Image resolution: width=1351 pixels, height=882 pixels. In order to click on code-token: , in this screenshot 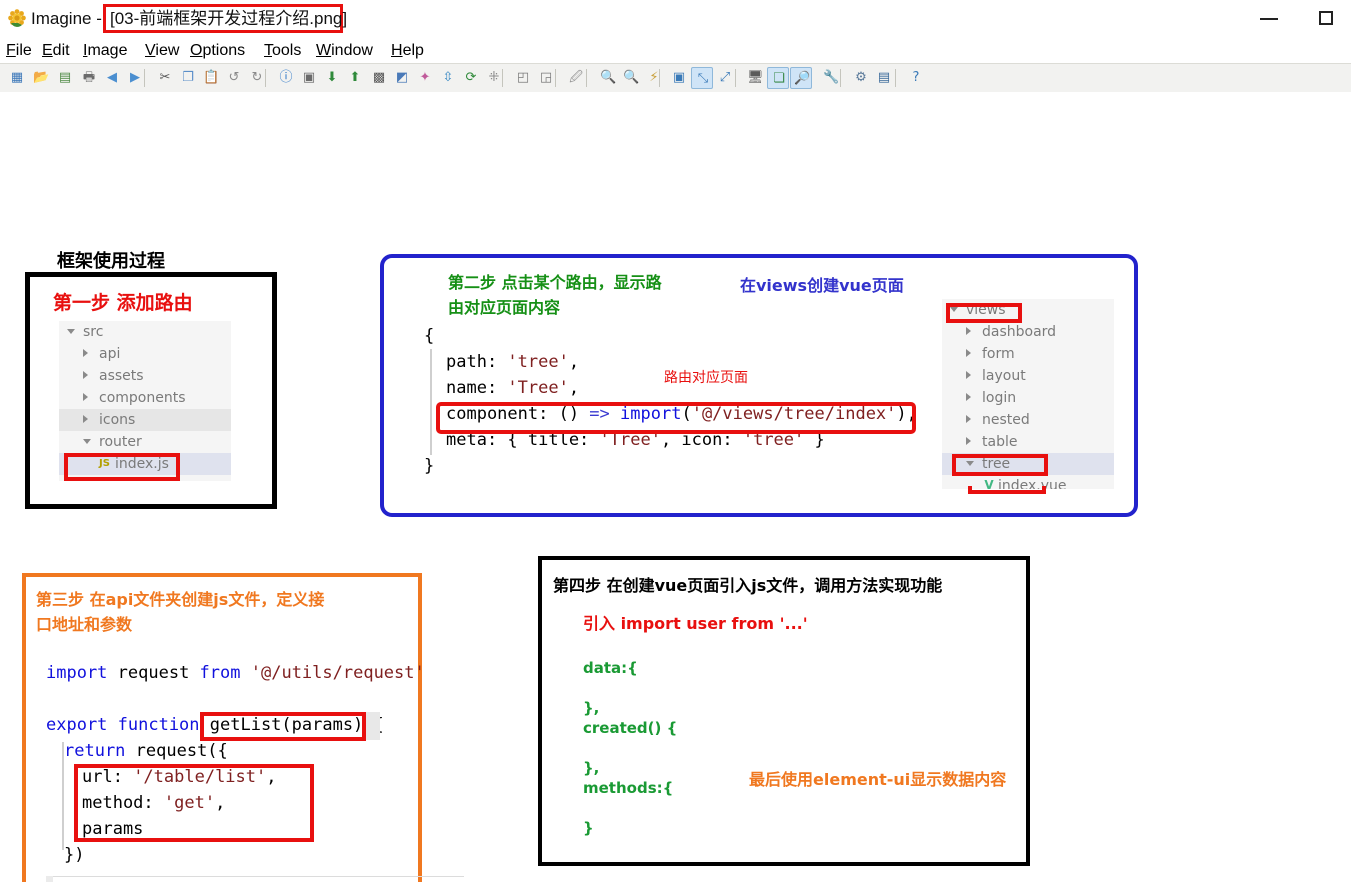, I will do `click(574, 388)`.